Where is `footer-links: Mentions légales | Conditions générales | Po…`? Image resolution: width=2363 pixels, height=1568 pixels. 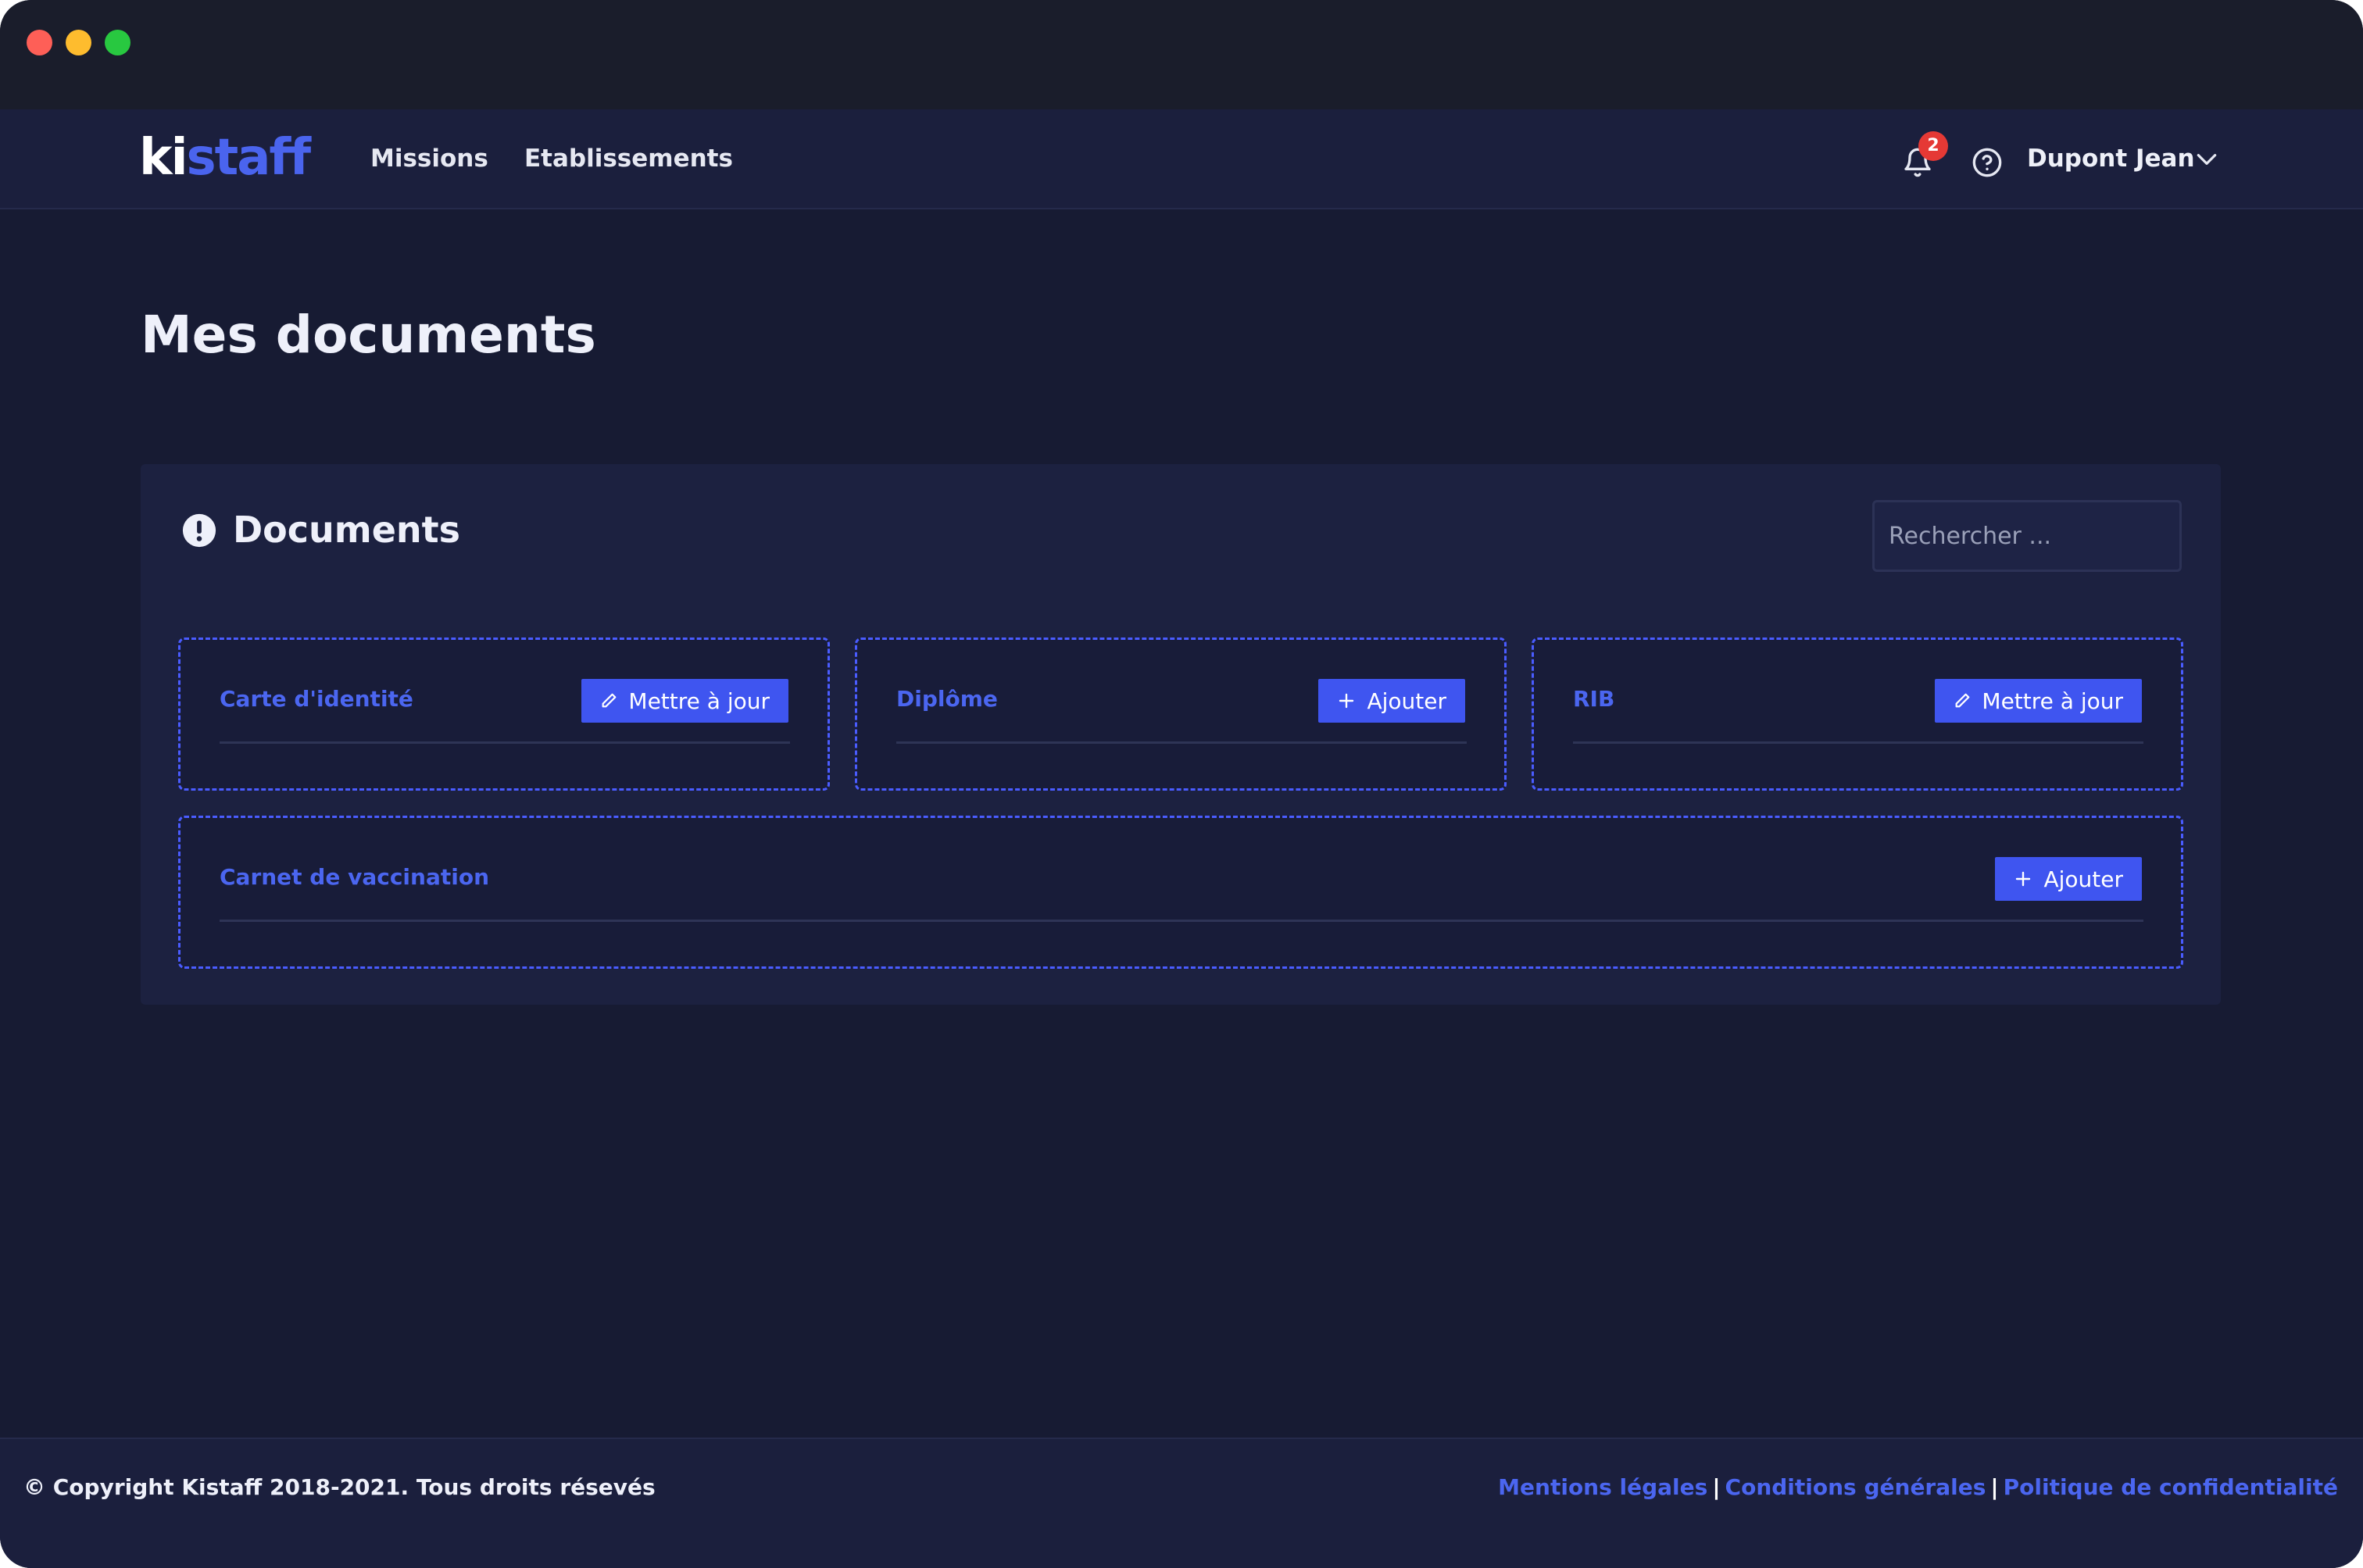 footer-links: Mentions légales | Conditions générales | Po… is located at coordinates (1918, 1487).